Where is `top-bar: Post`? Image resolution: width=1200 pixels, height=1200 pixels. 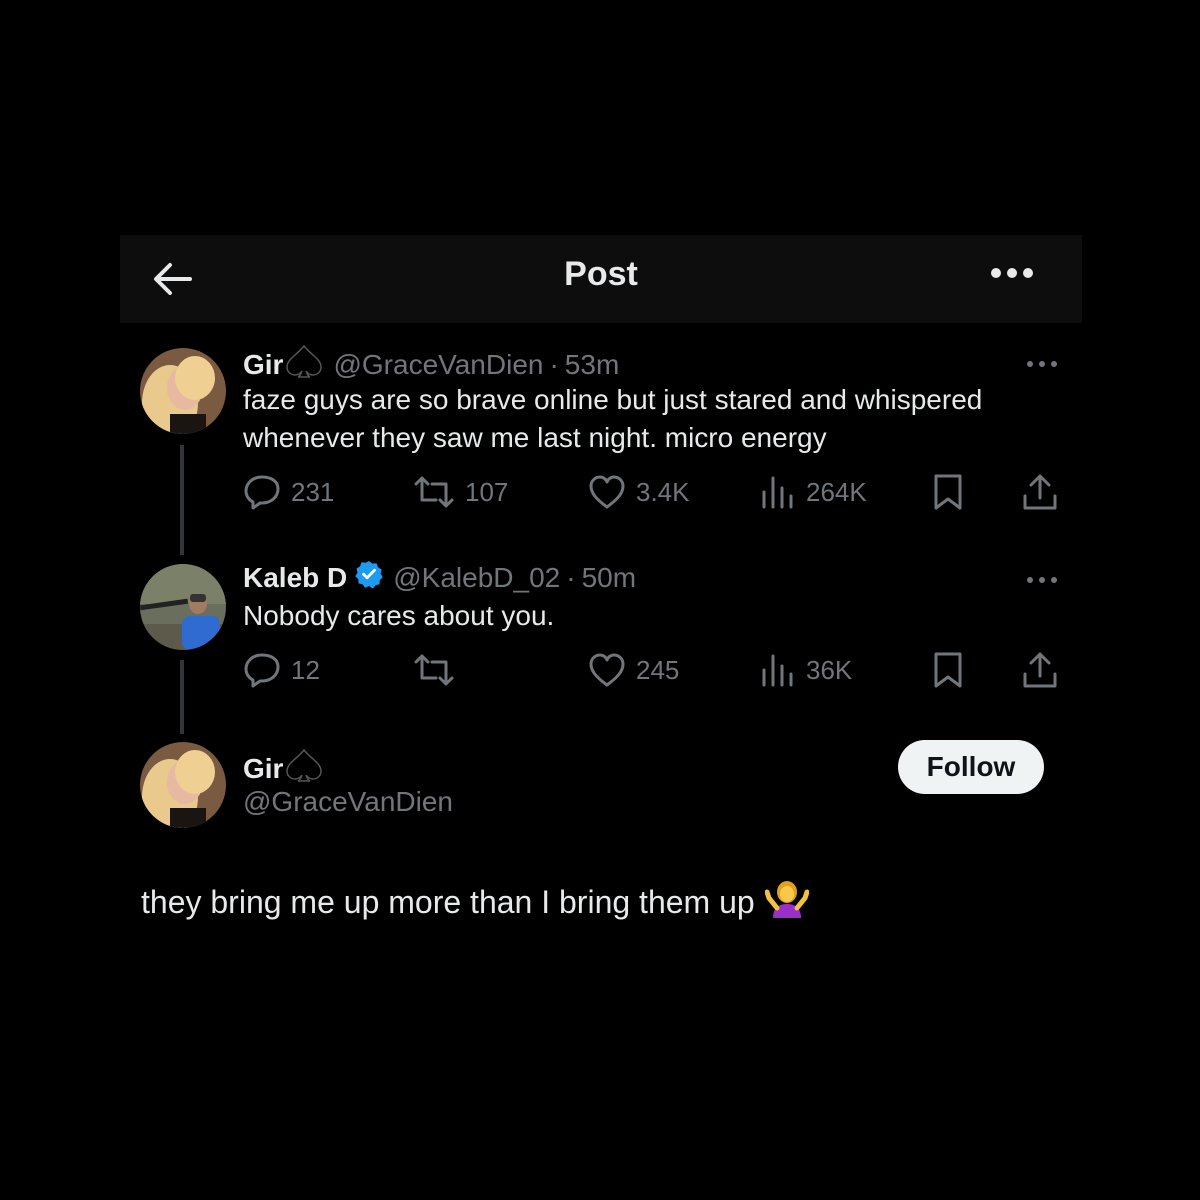 top-bar: Post is located at coordinates (601, 279).